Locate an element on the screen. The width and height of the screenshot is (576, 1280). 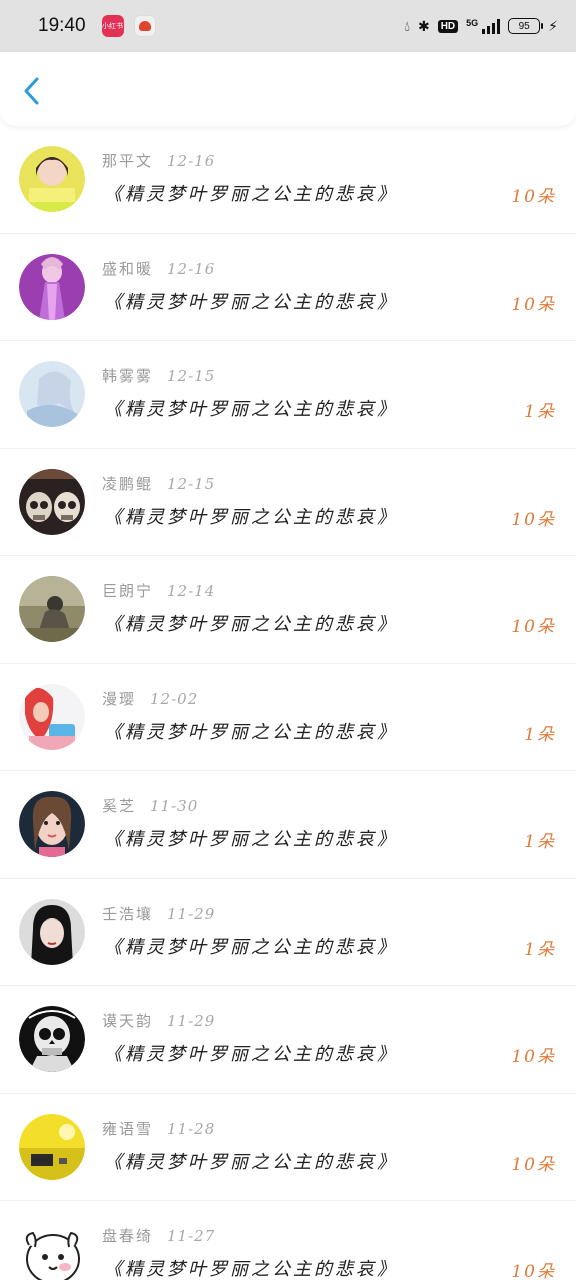
record-date: 11-30 is located at coordinates (174, 806).